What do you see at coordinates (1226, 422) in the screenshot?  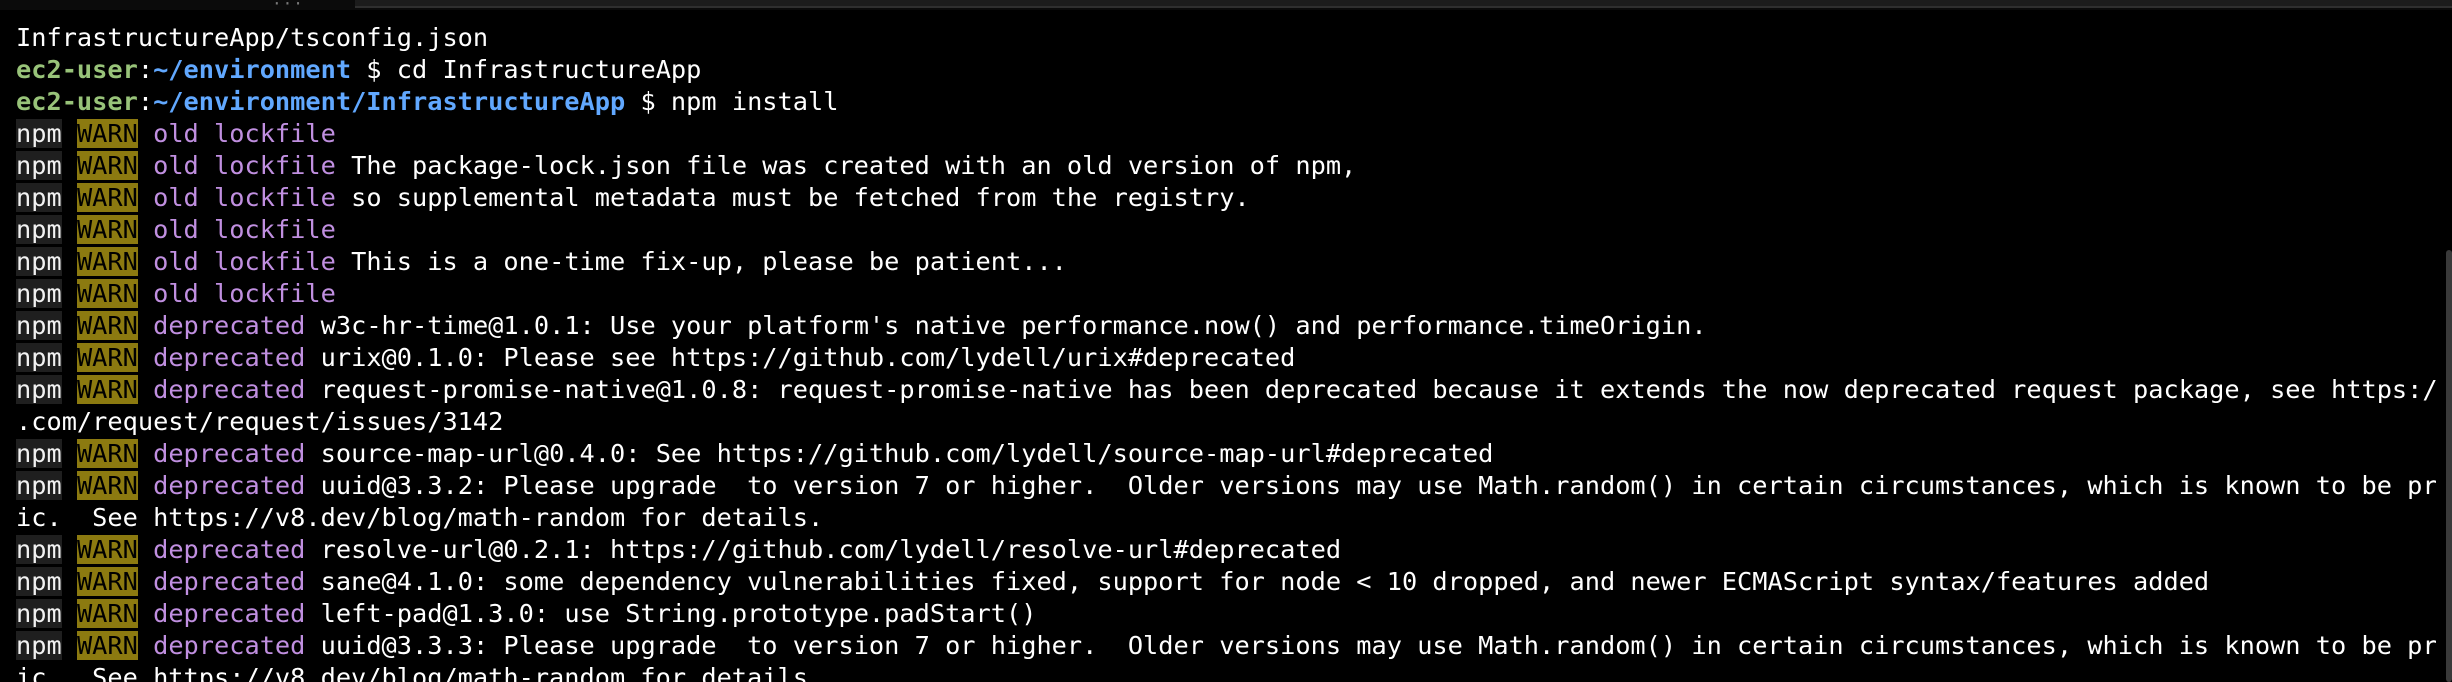 I see `terminal-line: .com/request/request/issues/3142` at bounding box center [1226, 422].